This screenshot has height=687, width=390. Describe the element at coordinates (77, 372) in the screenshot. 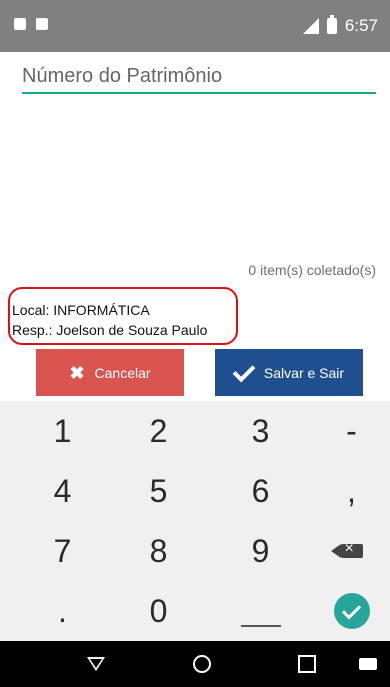

I see `close-icon: ✖` at that location.